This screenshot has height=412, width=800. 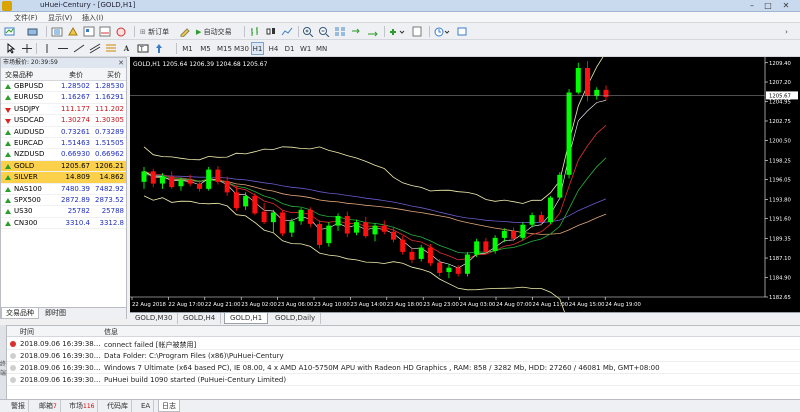 I want to click on profiles-icon, so click(x=33, y=31).